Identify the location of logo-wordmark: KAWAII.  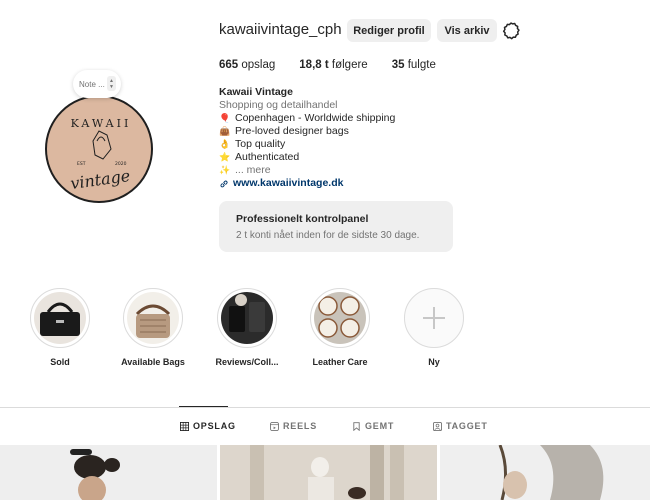
(101, 123).